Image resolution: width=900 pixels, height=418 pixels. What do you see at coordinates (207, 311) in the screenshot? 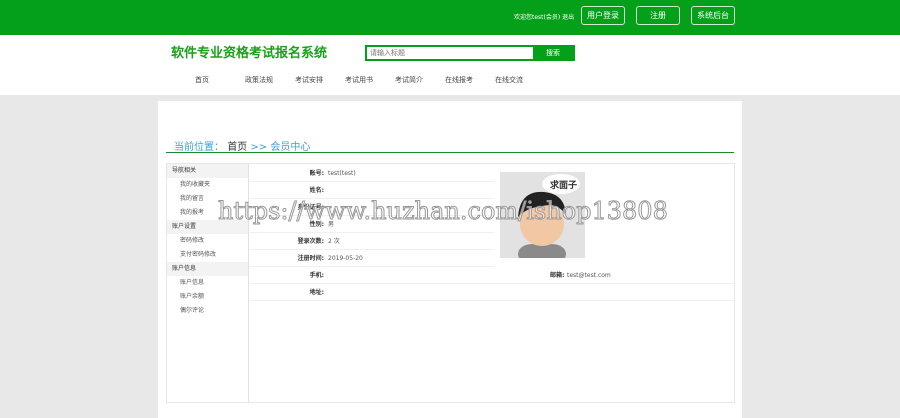
I see `sidebar-item-comments: 偶尔评论` at bounding box center [207, 311].